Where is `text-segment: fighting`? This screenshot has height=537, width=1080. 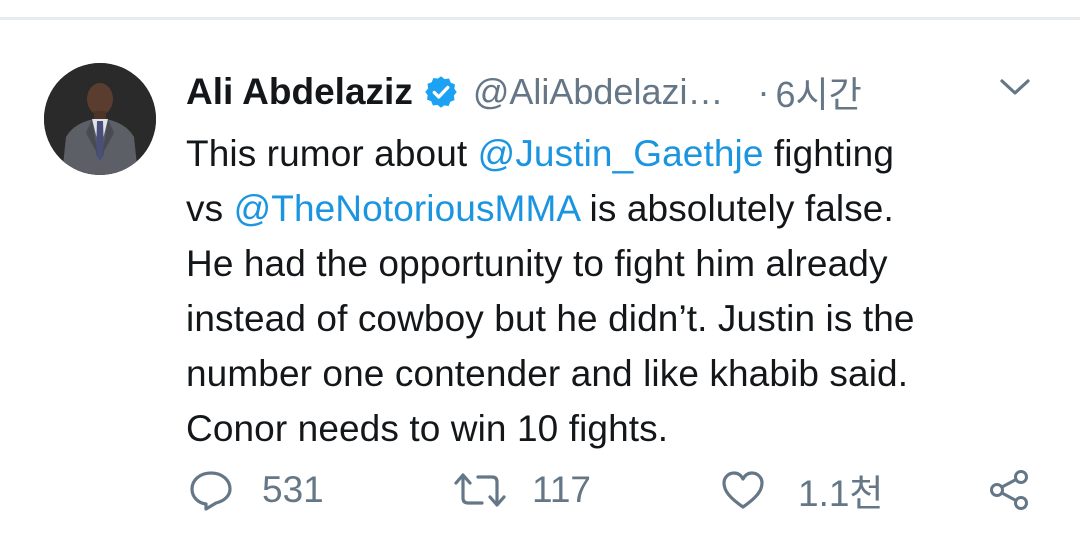 text-segment: fighting is located at coordinates (829, 153).